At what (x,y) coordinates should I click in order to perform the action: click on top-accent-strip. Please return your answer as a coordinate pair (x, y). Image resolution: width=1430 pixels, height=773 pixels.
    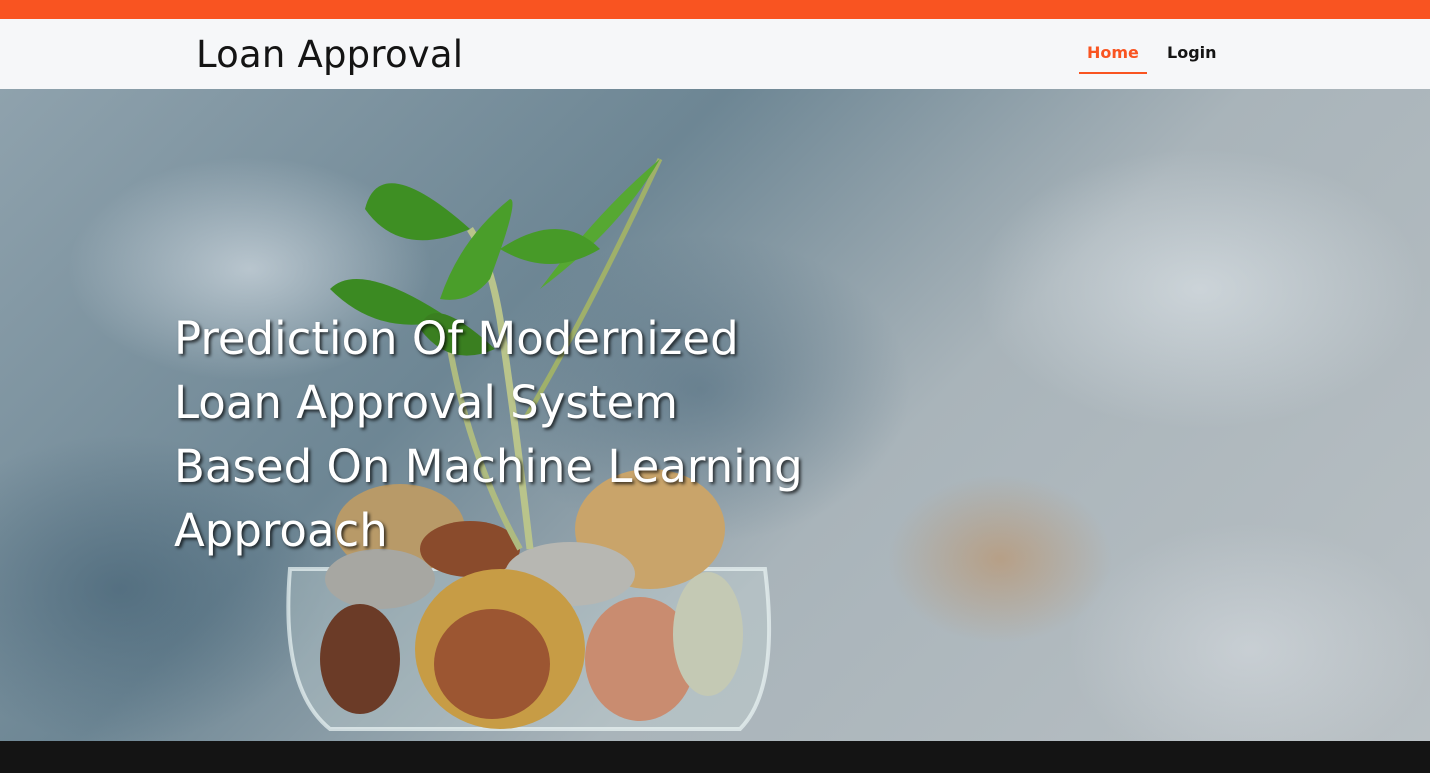
    Looking at the image, I should click on (715, 9).